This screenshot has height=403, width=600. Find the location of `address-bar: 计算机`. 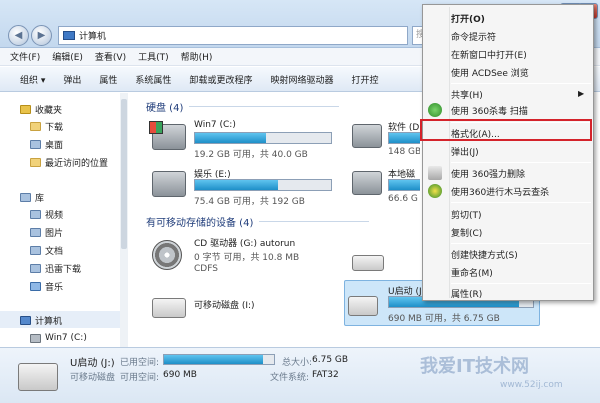

address-bar: 计算机 is located at coordinates (233, 35).